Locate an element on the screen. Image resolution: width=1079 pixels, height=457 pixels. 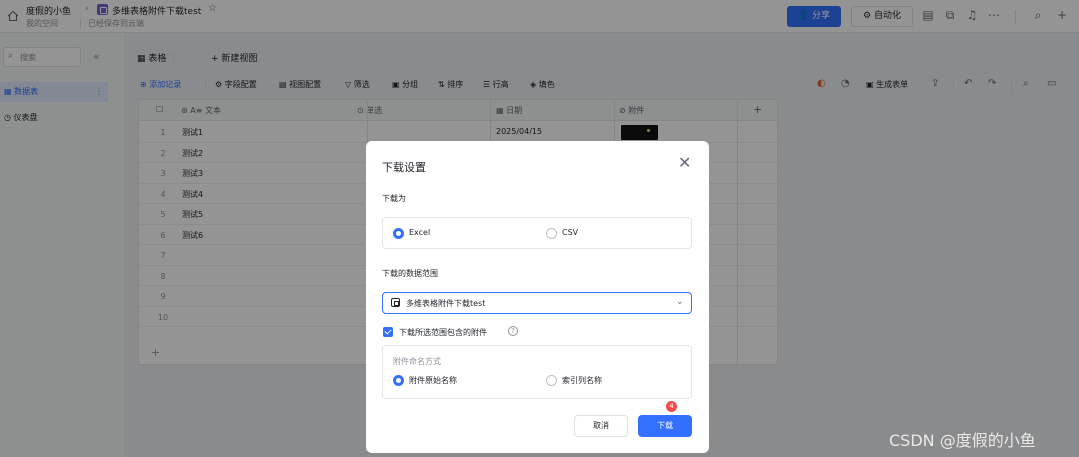
watermark: CSDN @度假的小鱼 is located at coordinates (962, 440).